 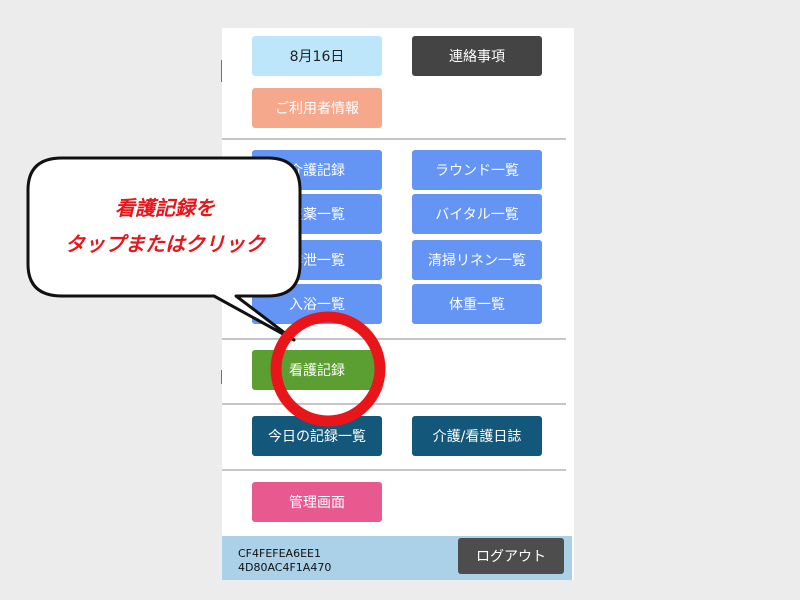 I want to click on round-list-button: ラウンド一覧, so click(x=477, y=170).